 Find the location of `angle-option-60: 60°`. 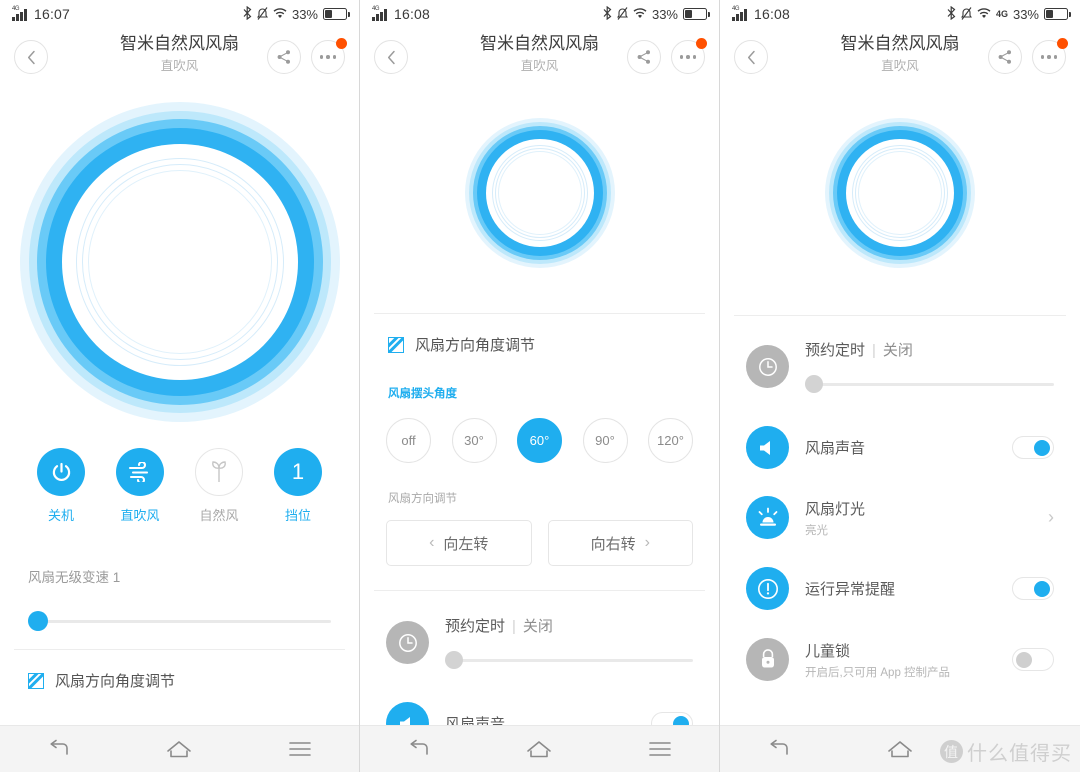

angle-option-60: 60° is located at coordinates (539, 440).